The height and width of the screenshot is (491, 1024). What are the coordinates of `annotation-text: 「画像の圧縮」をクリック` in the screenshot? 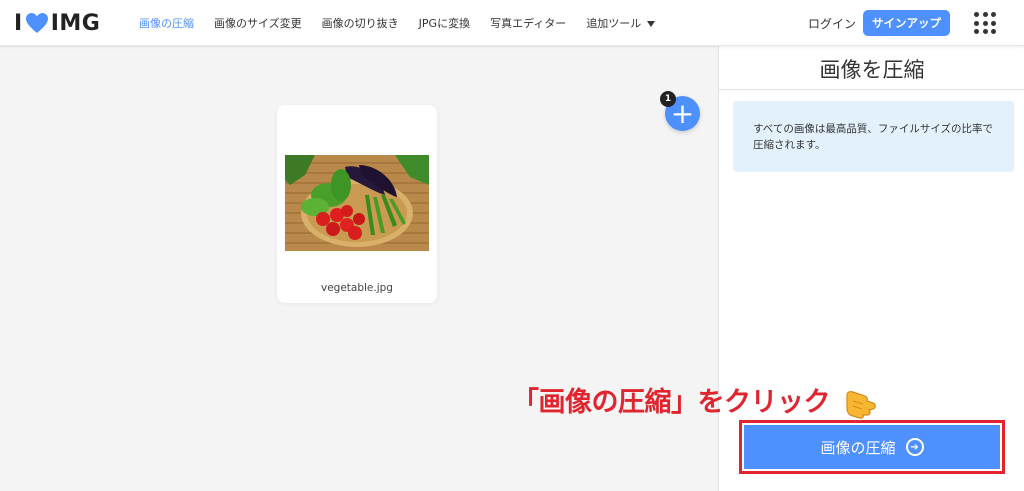 It's located at (671, 402).